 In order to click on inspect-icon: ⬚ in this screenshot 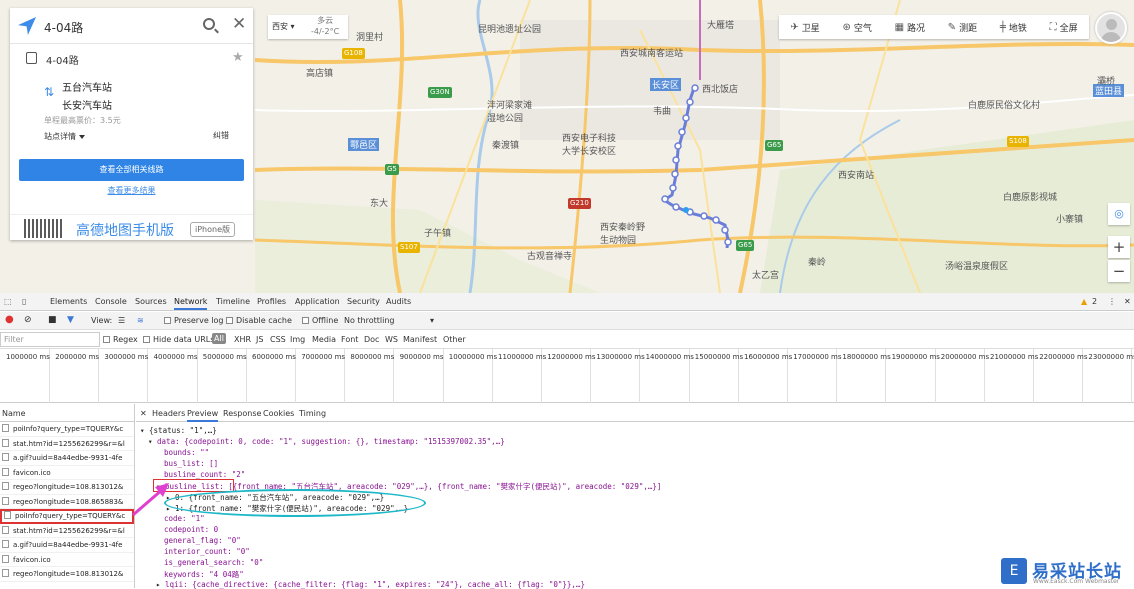, I will do `click(8, 301)`.